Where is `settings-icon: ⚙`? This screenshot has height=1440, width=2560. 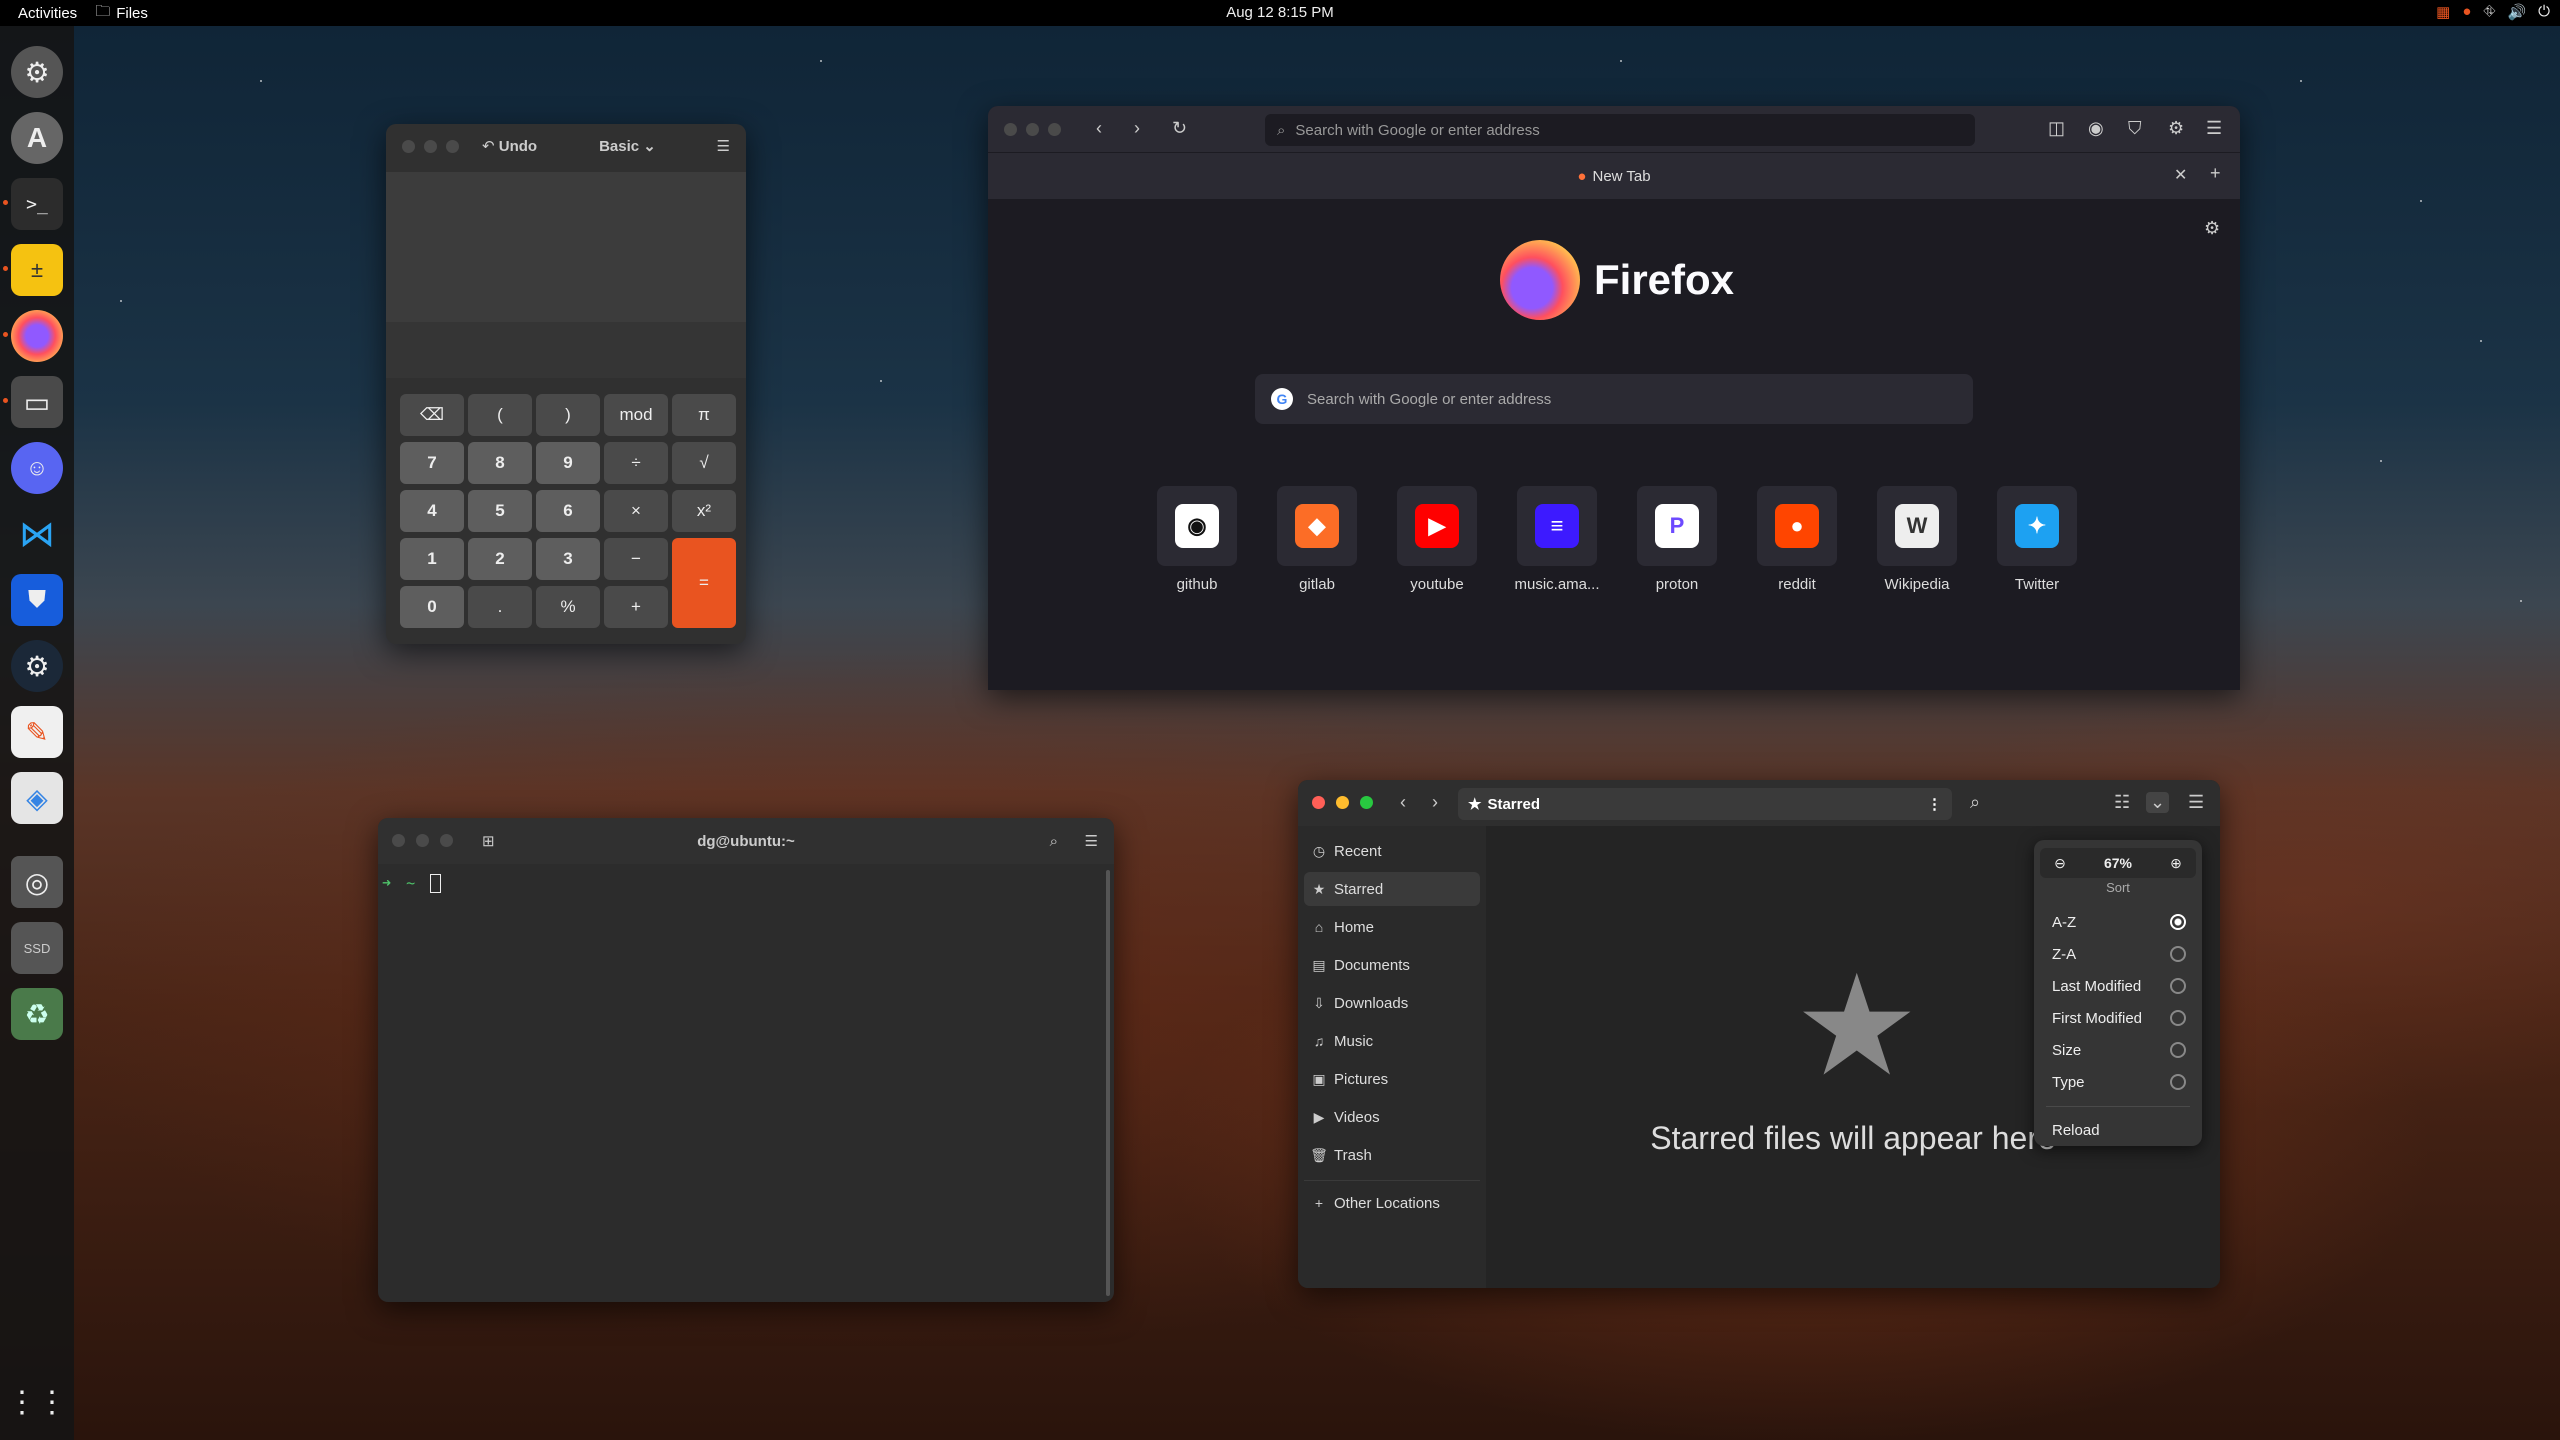 settings-icon: ⚙ is located at coordinates (37, 72).